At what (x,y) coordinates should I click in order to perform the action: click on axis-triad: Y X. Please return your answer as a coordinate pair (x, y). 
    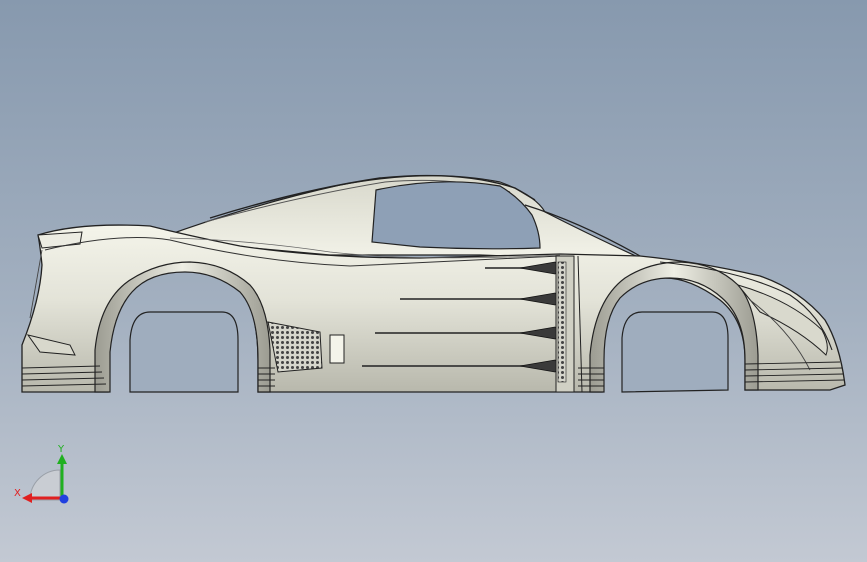
    Looking at the image, I should click on (41, 474).